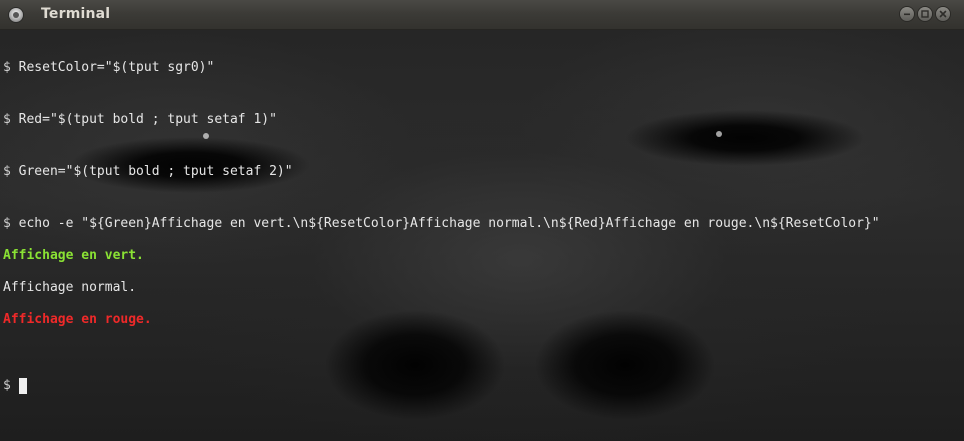 The image size is (964, 441). I want to click on title-bar: Terminal, so click(482, 15).